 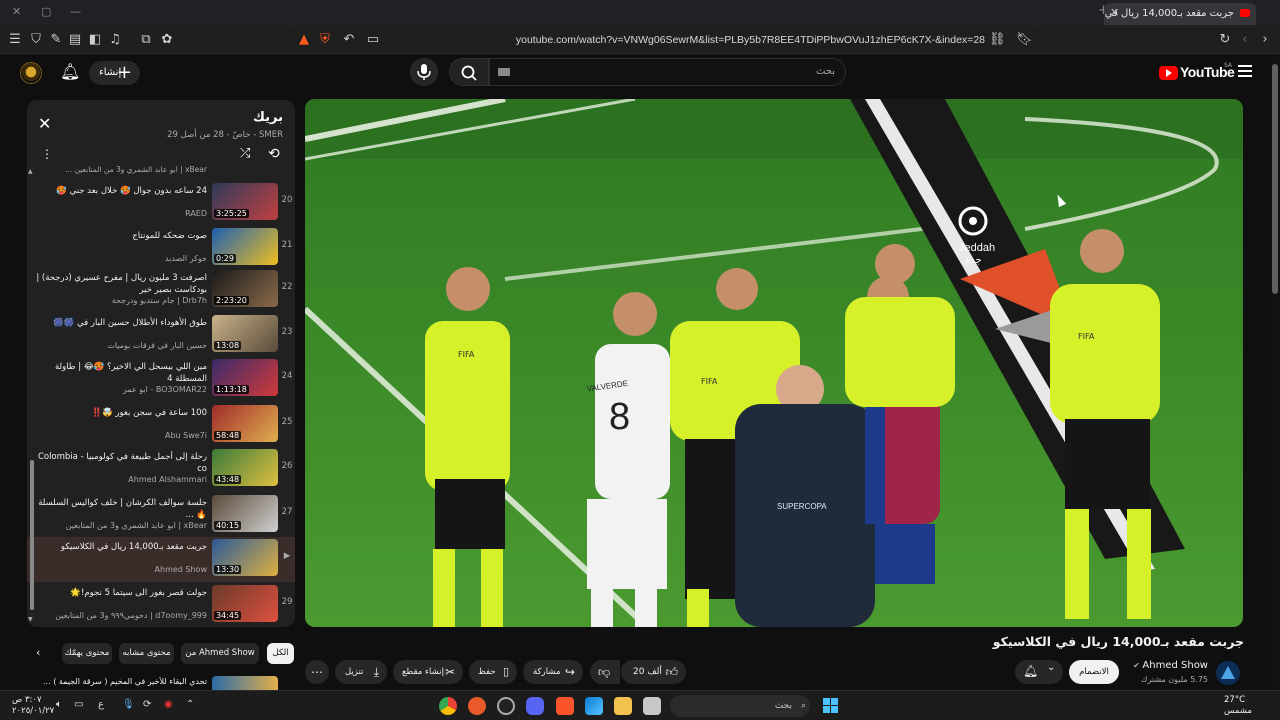 What do you see at coordinates (1225, 40) in the screenshot?
I see `reload-icon: ↻` at bounding box center [1225, 40].